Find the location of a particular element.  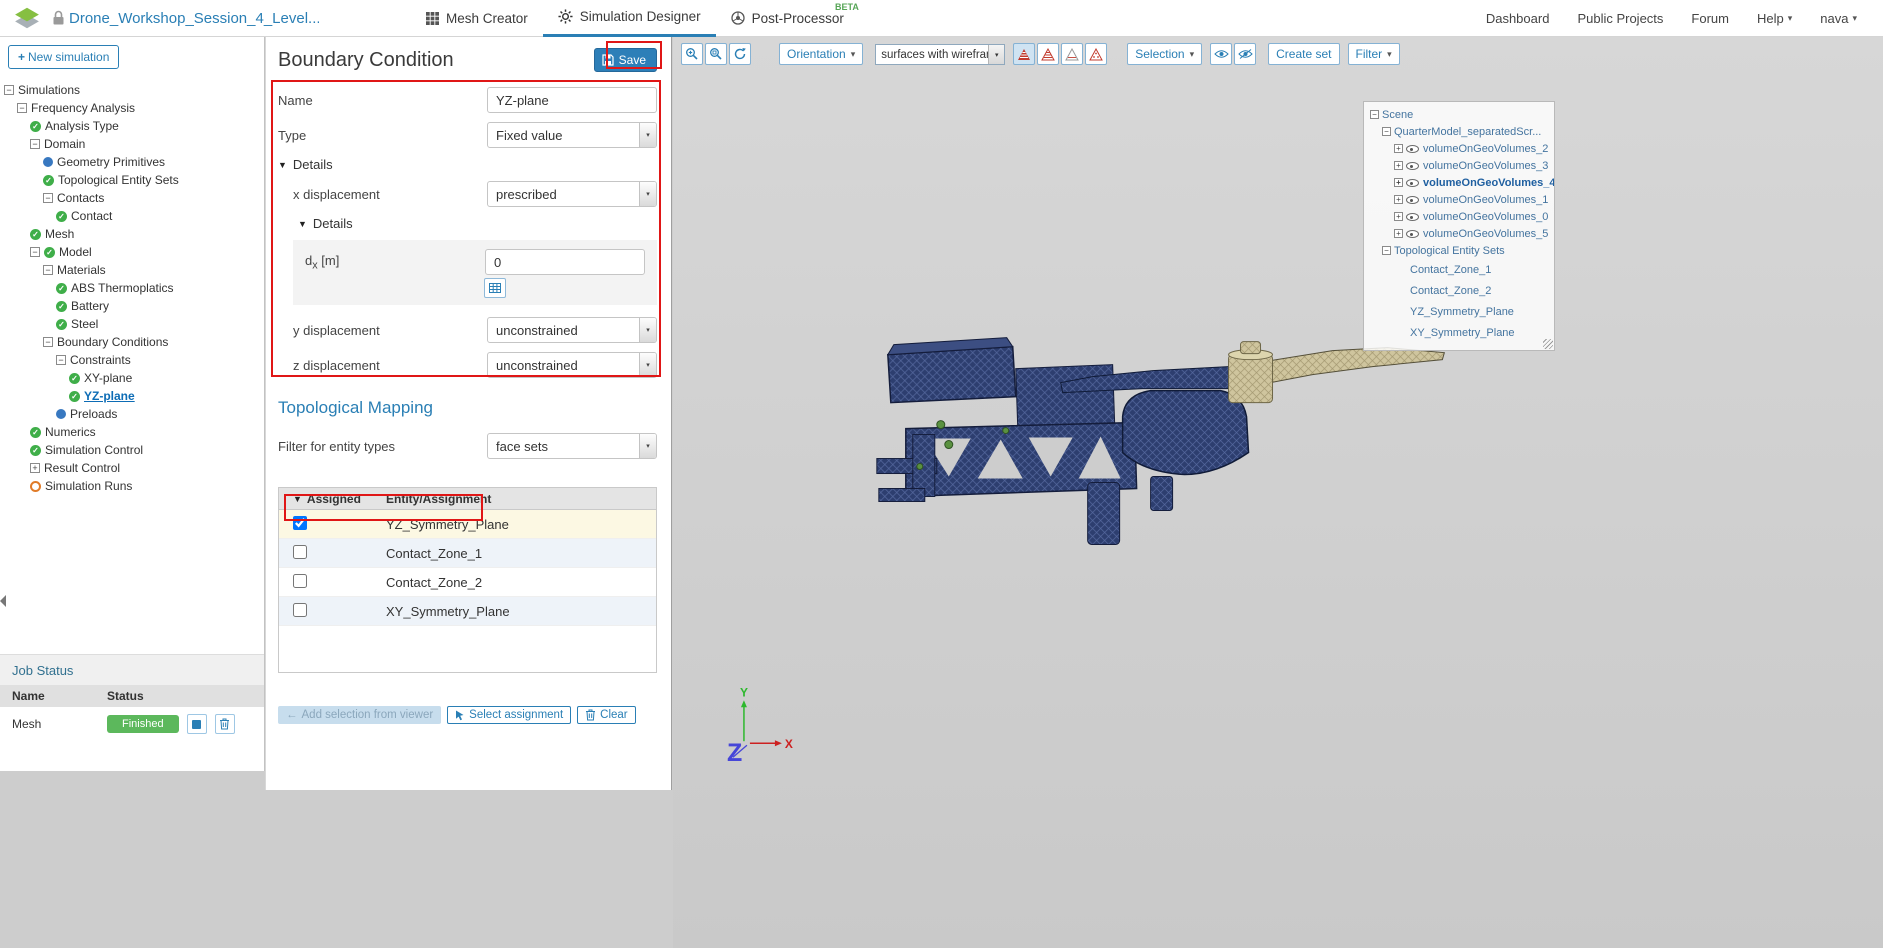

tree-item-numerics: ✓ Numerics is located at coordinates (132, 432).